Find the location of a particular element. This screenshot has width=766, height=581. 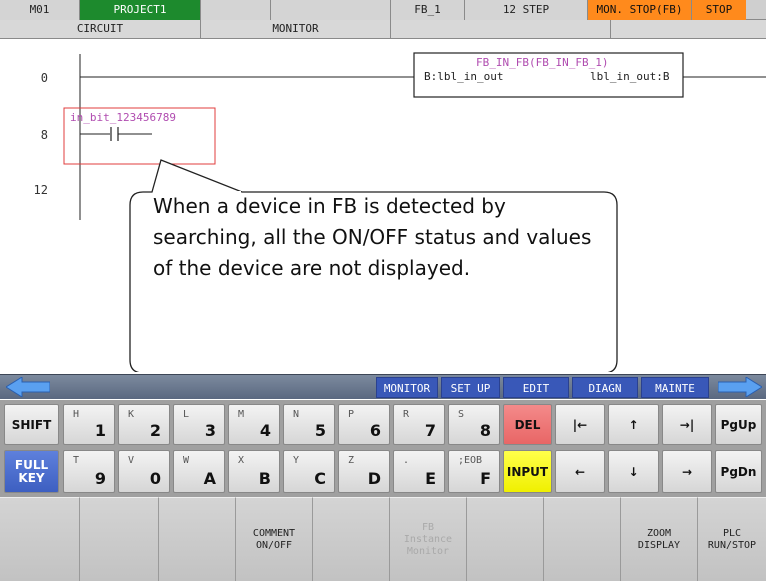

input-key: INPUT is located at coordinates (527, 471).